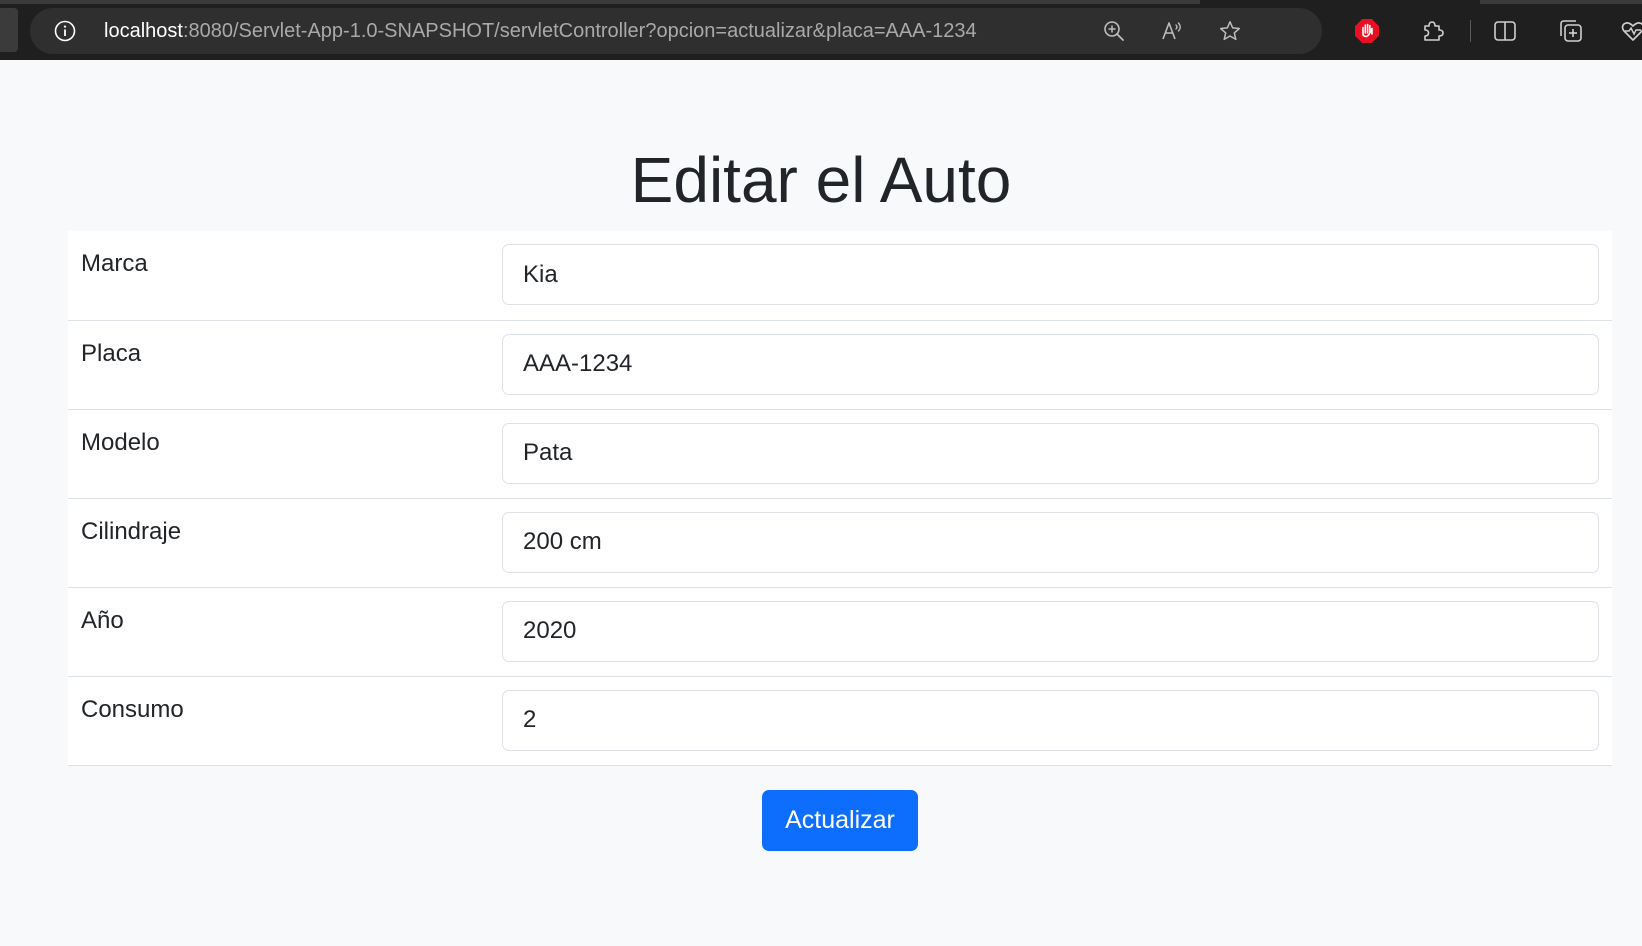 The image size is (1642, 946). What do you see at coordinates (1230, 31) in the screenshot?
I see `star-icon` at bounding box center [1230, 31].